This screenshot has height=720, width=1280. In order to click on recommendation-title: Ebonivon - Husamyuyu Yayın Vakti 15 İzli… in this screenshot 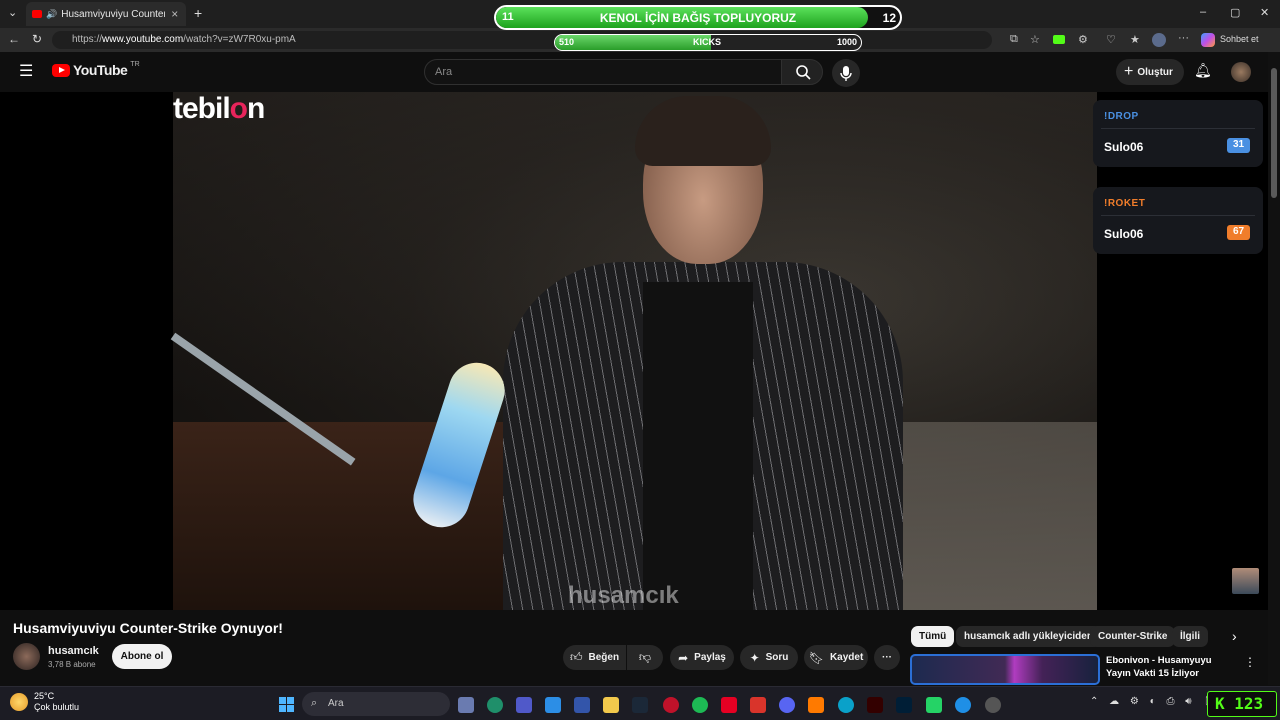, I will do `click(1171, 667)`.